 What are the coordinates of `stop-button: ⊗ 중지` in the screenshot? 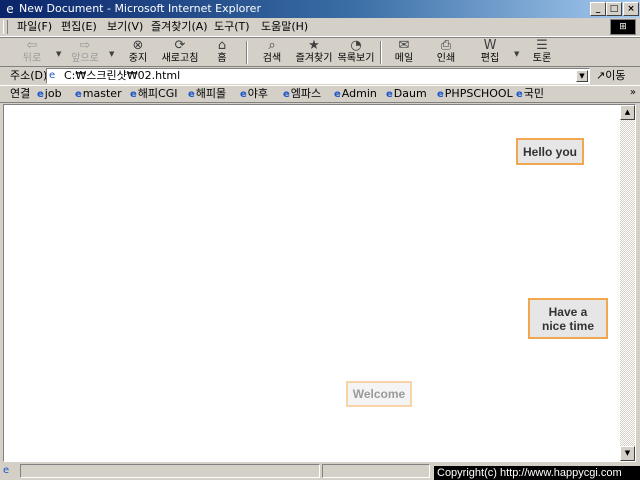 It's located at (138, 52).